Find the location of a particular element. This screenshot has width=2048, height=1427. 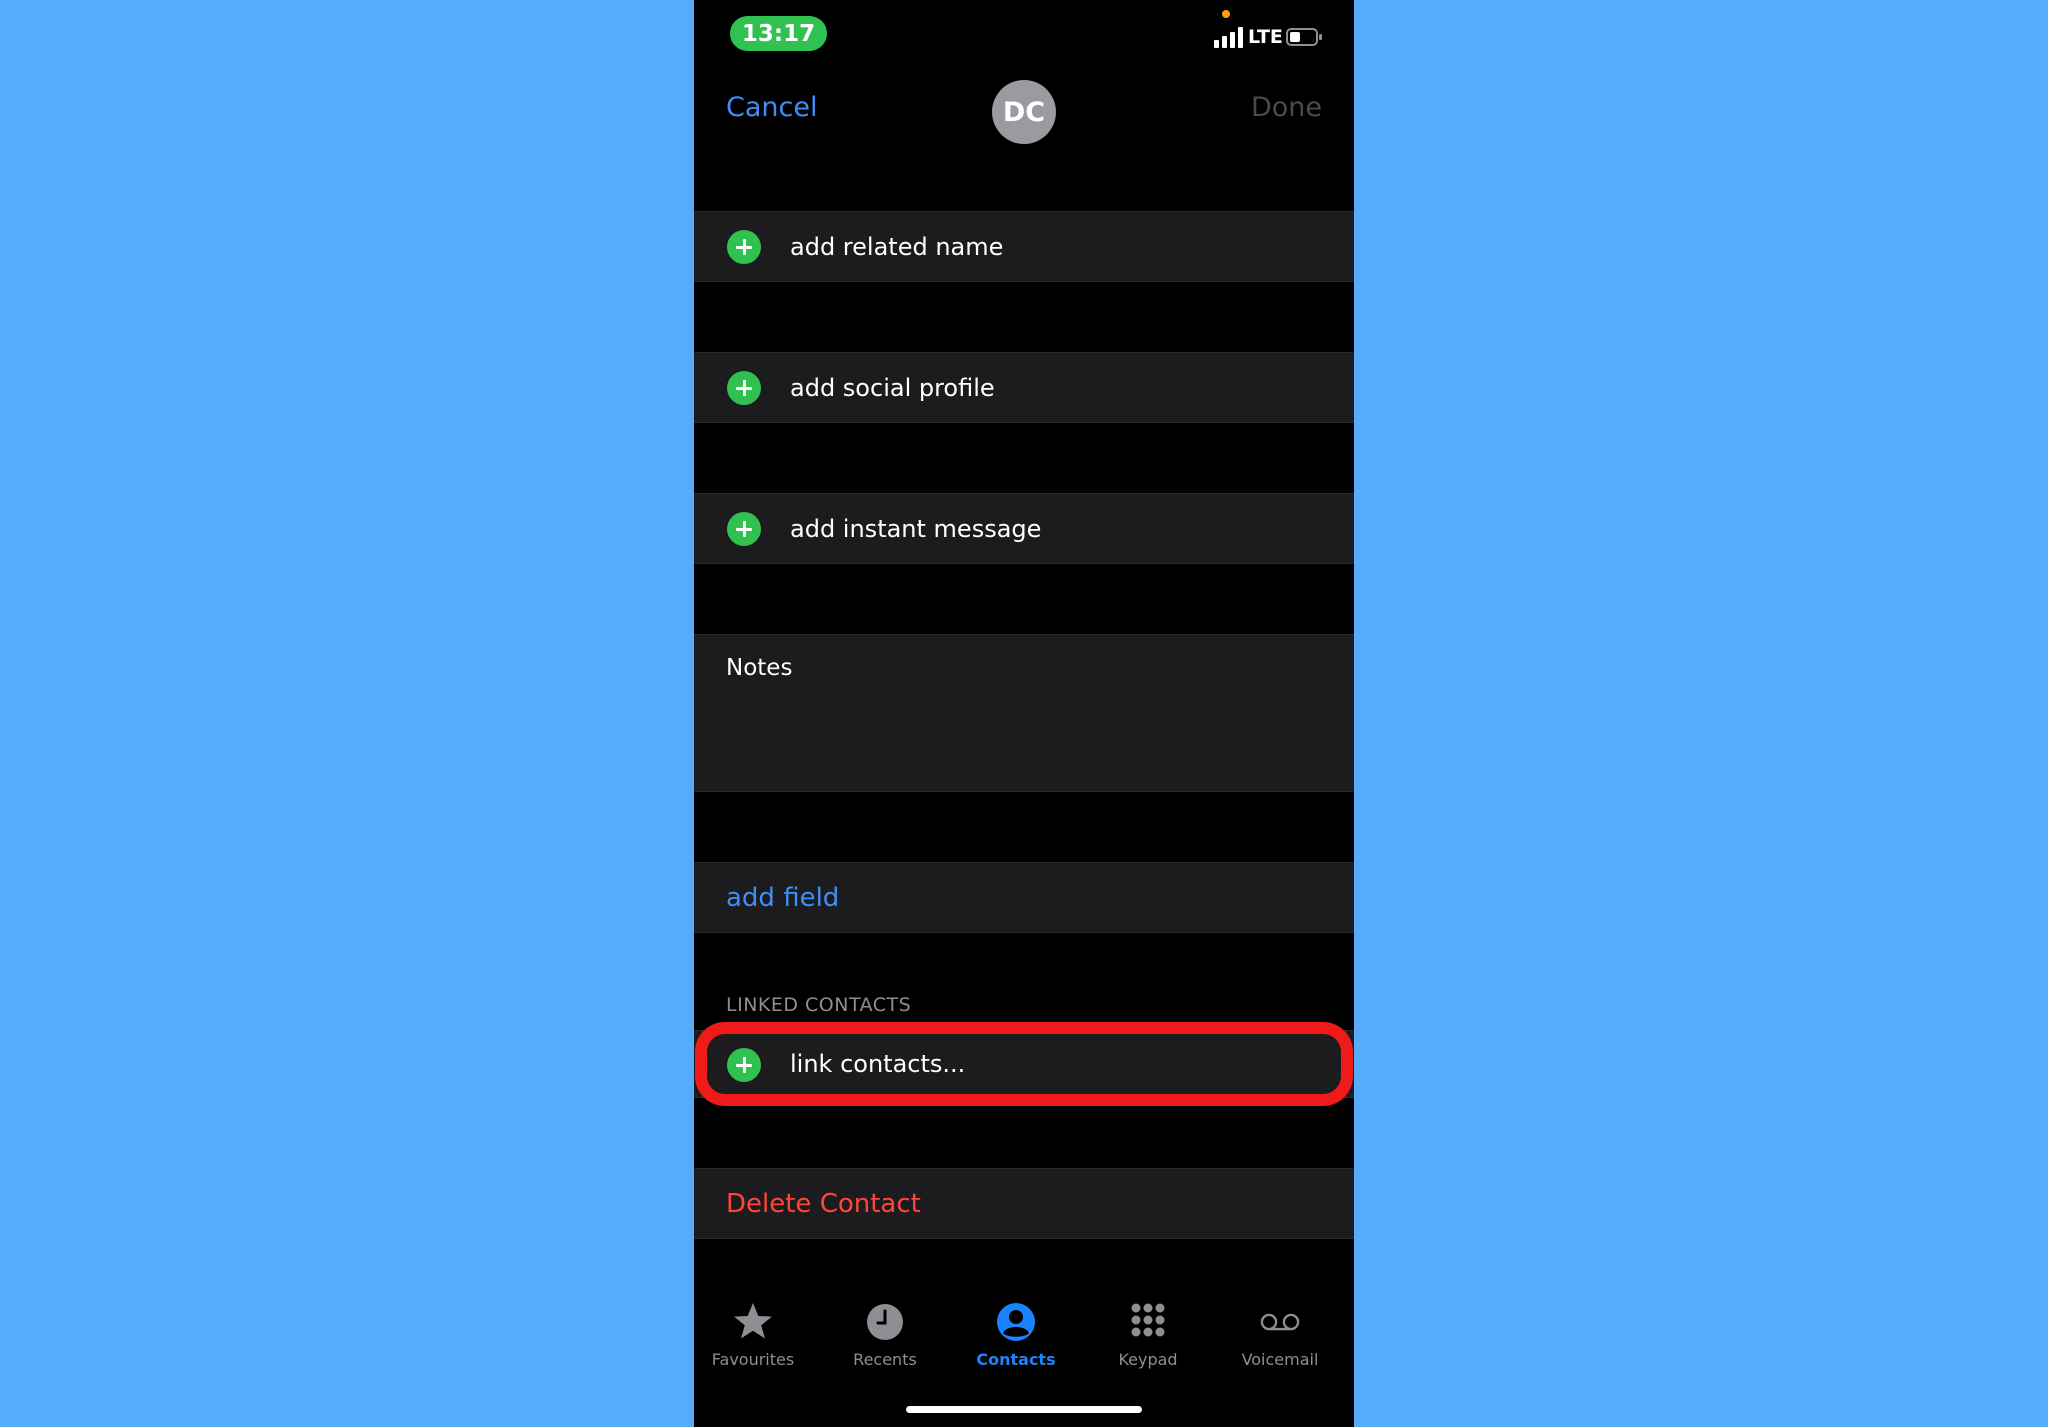

add-instant-message-row: add instant message is located at coordinates (1024, 528).